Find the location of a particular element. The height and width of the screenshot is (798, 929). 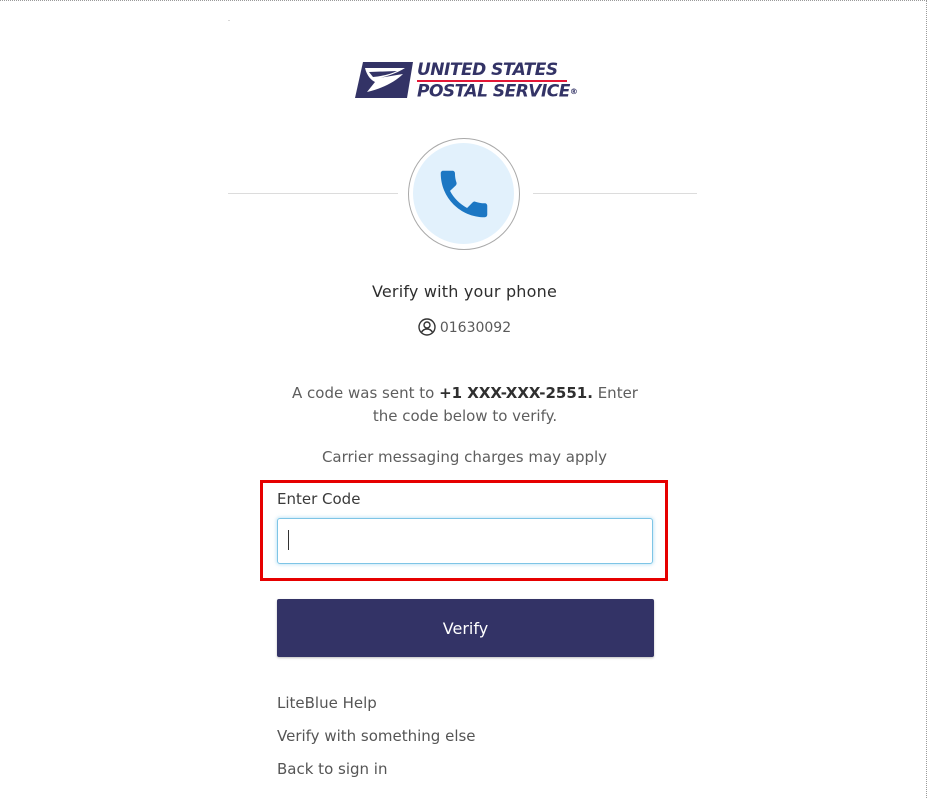

user-id: 01630092 is located at coordinates (475, 328).